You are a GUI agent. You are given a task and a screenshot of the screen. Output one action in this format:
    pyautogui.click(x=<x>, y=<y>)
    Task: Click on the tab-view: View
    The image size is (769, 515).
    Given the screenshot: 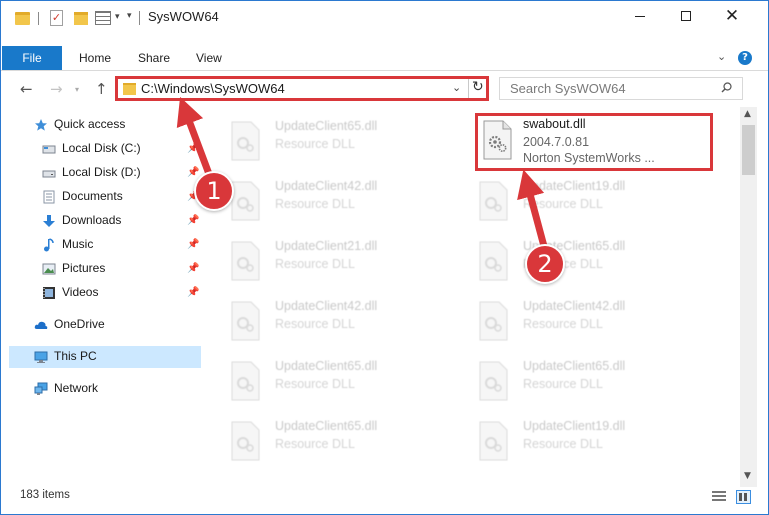 What is the action you would take?
    pyautogui.click(x=209, y=58)
    